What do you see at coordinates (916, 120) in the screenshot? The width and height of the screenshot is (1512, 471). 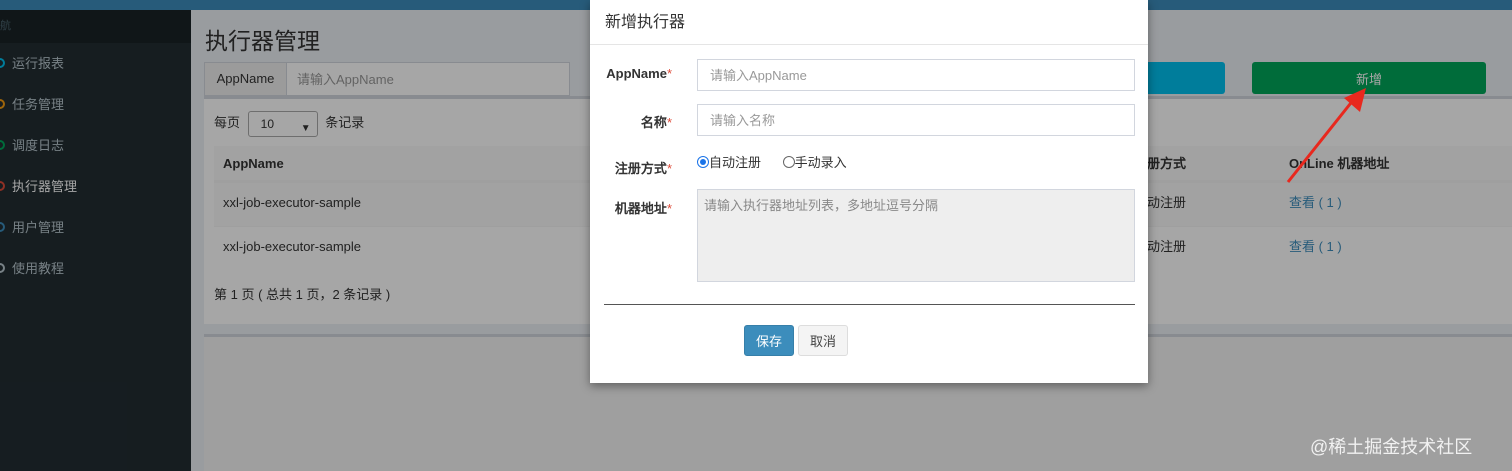 I see `name-input` at bounding box center [916, 120].